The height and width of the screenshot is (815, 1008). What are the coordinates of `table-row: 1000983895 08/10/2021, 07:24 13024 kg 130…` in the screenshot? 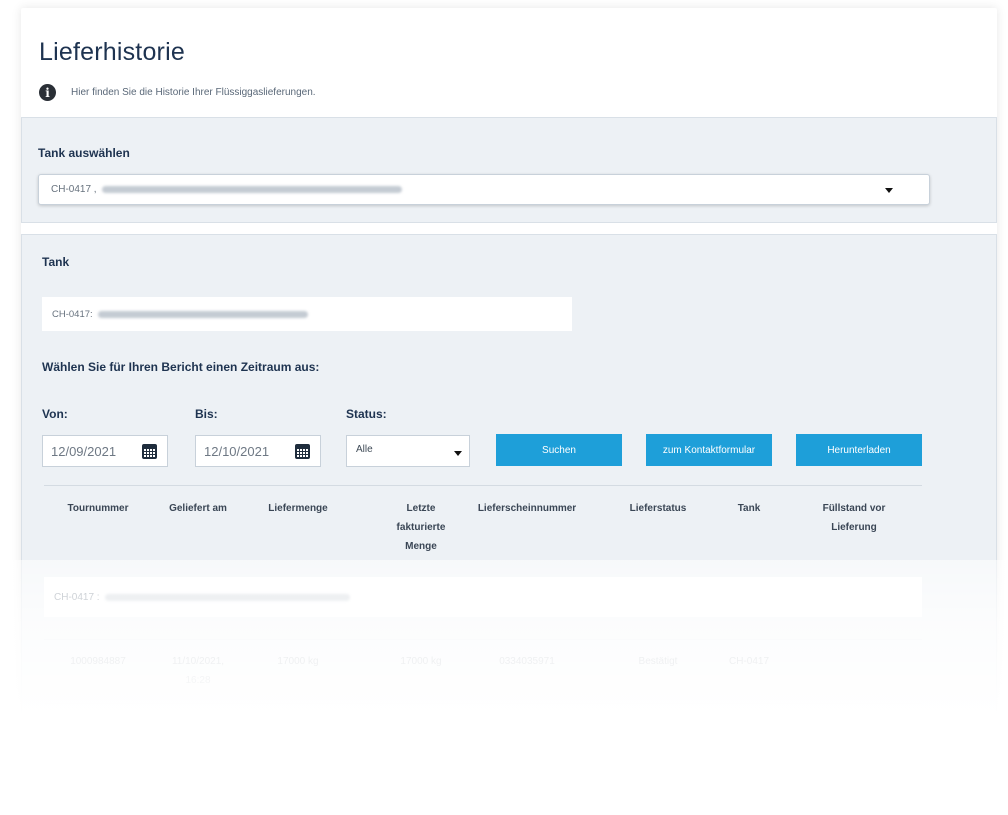 It's located at (483, 735).